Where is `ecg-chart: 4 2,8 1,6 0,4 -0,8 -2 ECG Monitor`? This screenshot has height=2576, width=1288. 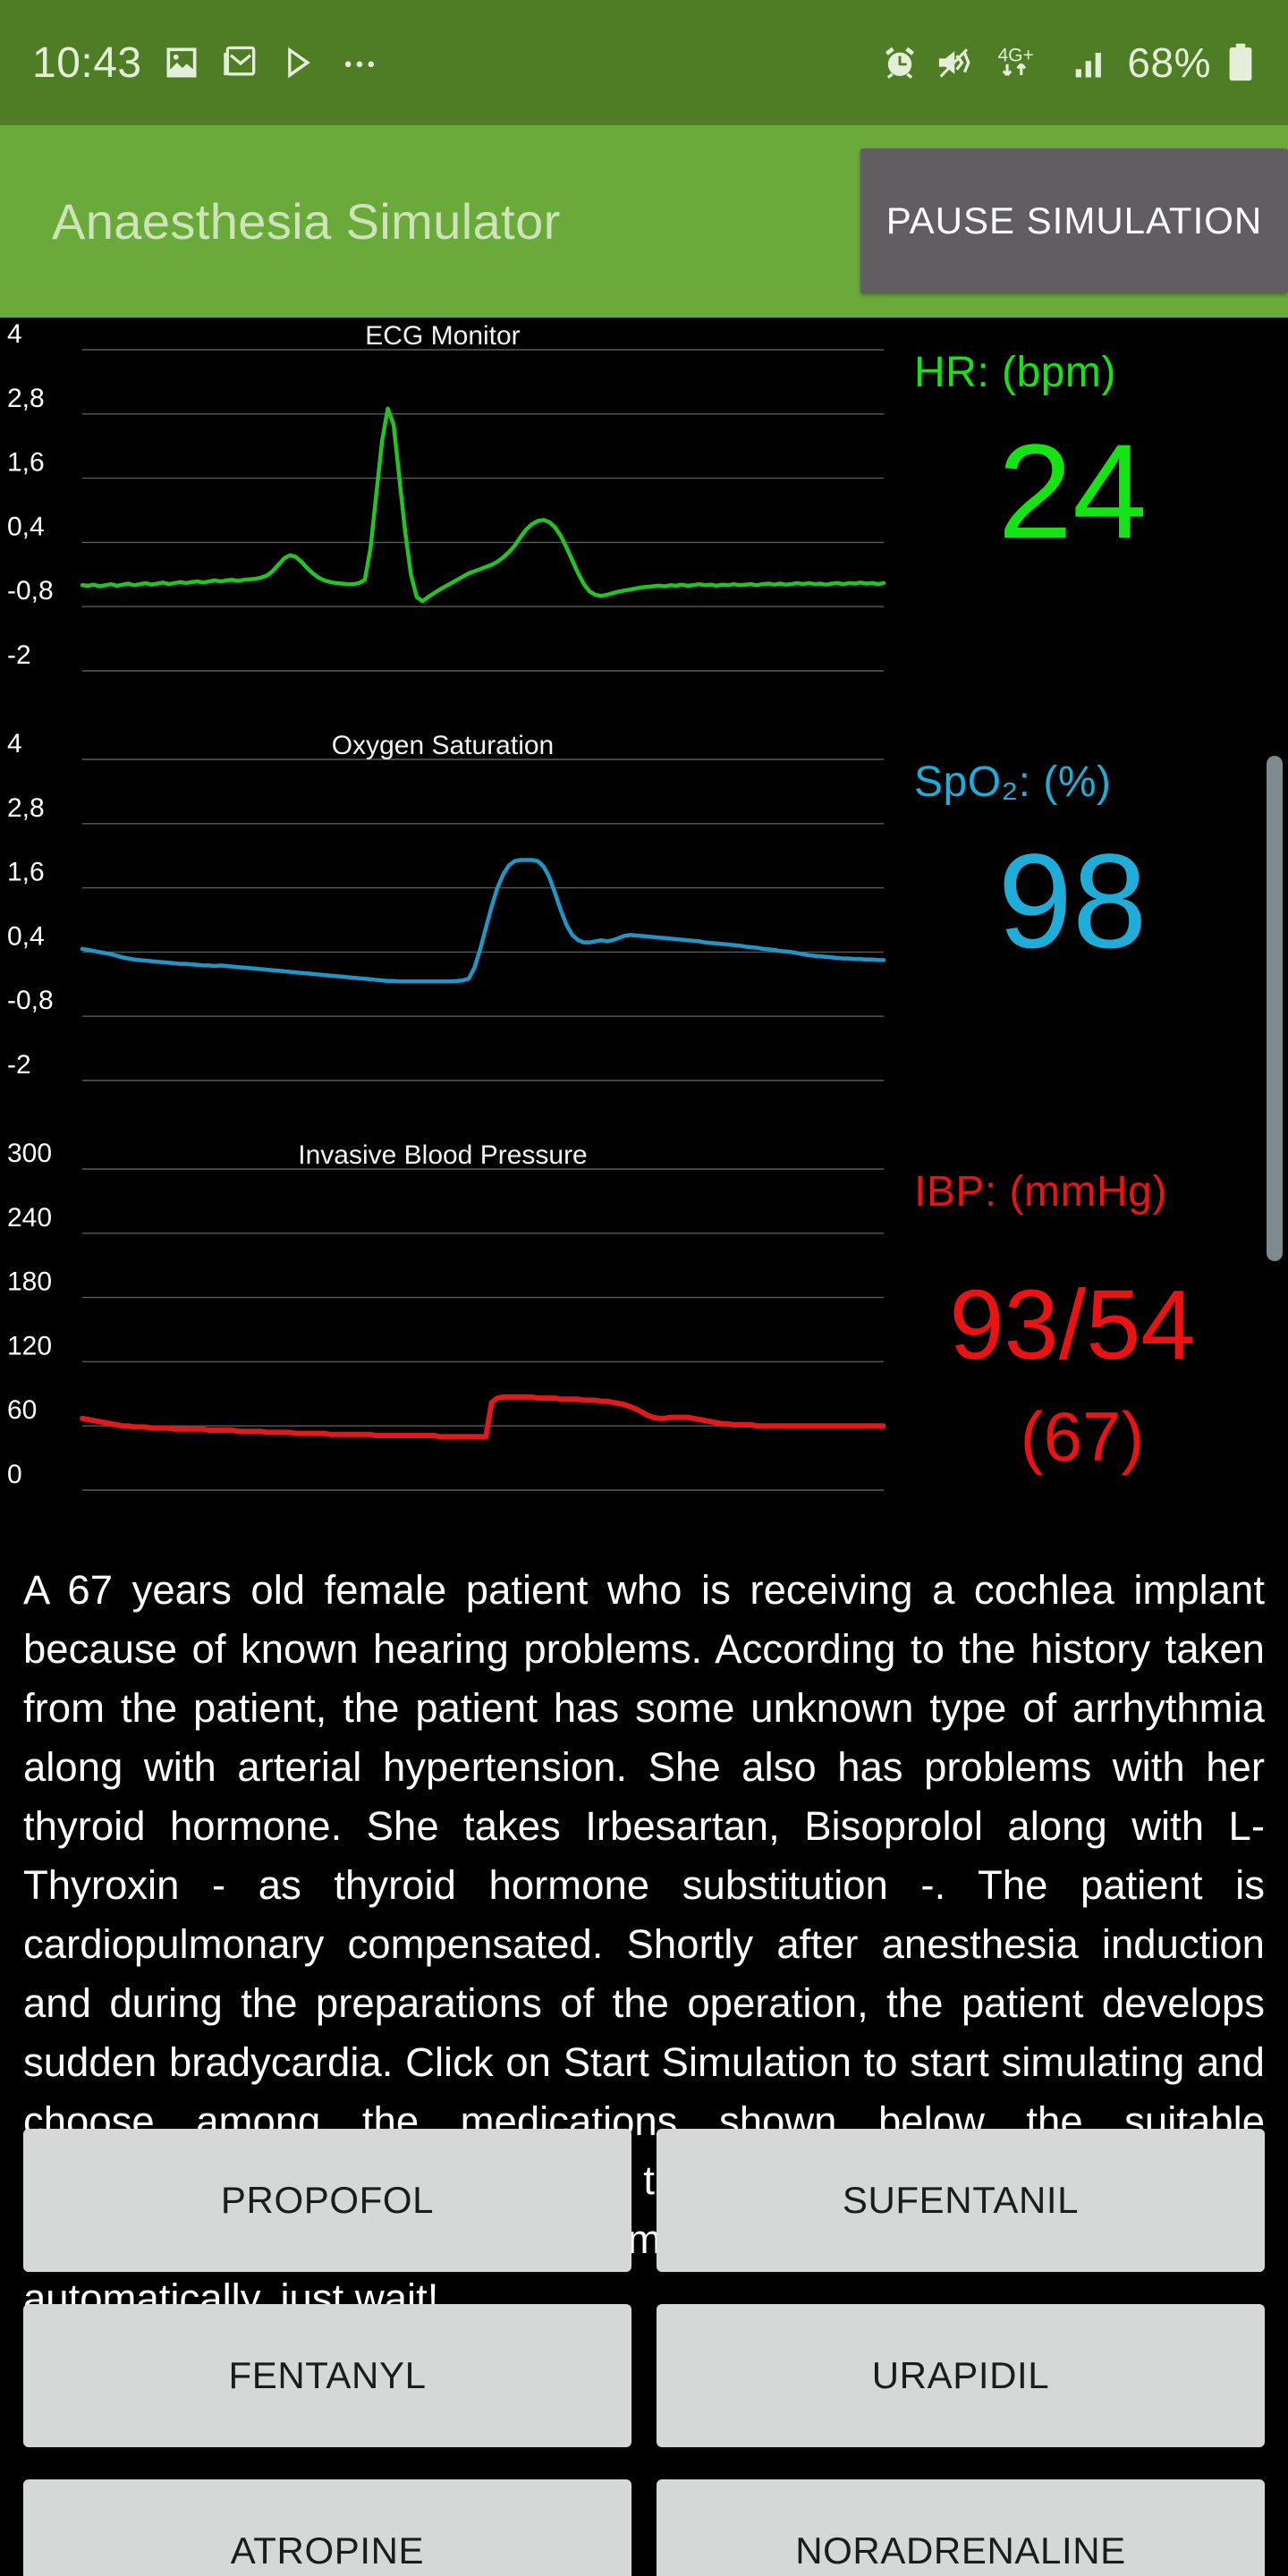
ecg-chart: 4 2,8 1,6 0,4 -0,8 -2 ECG Monitor is located at coordinates (443, 522).